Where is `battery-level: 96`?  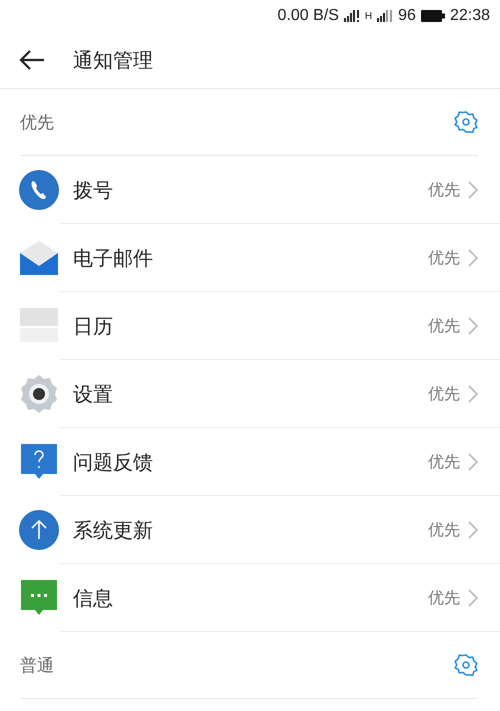 battery-level: 96 is located at coordinates (407, 16).